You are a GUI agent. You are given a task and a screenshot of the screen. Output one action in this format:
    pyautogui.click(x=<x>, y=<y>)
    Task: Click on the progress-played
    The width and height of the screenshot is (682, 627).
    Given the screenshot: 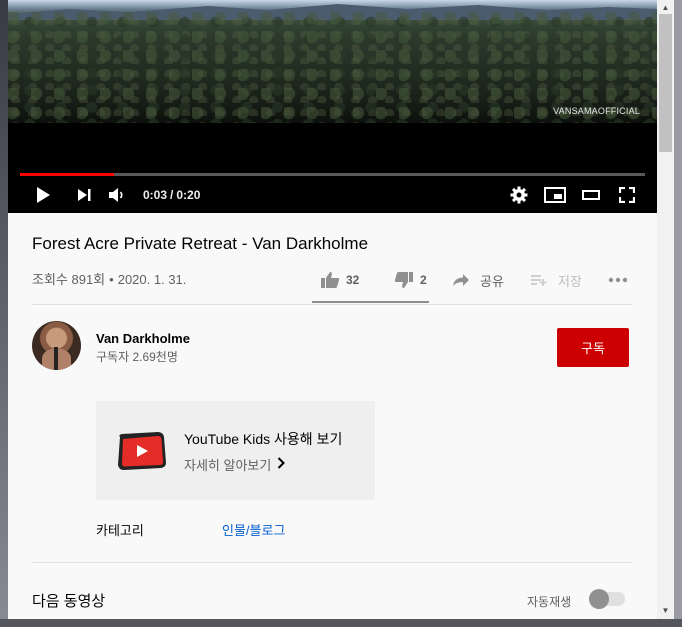 What is the action you would take?
    pyautogui.click(x=67, y=174)
    